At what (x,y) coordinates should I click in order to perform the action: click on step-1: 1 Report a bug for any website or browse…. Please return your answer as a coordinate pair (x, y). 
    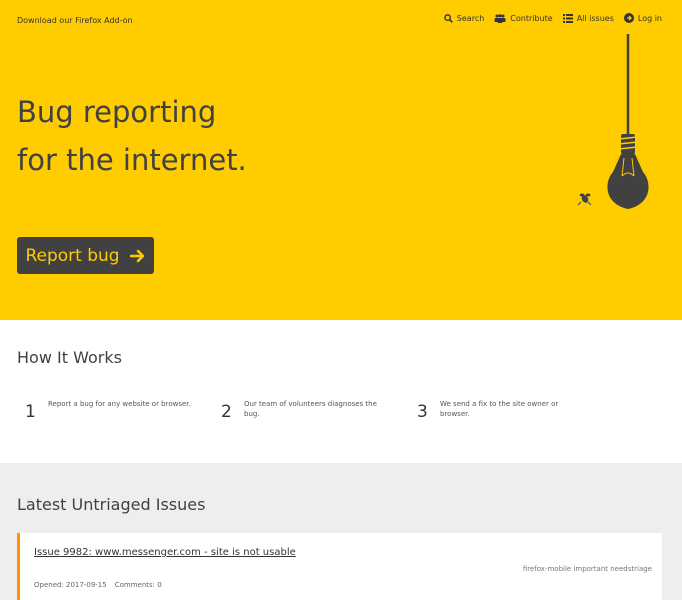
    Looking at the image, I should click on (109, 410).